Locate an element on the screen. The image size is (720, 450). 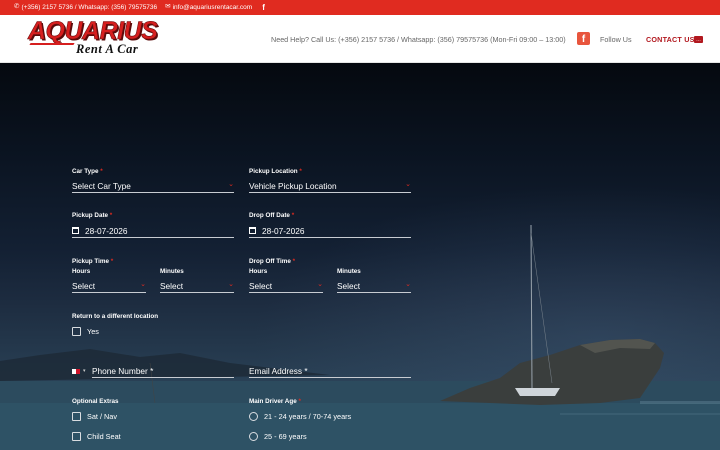
dropoff-time-label-text: Drop Off Time is located at coordinates (270, 261).